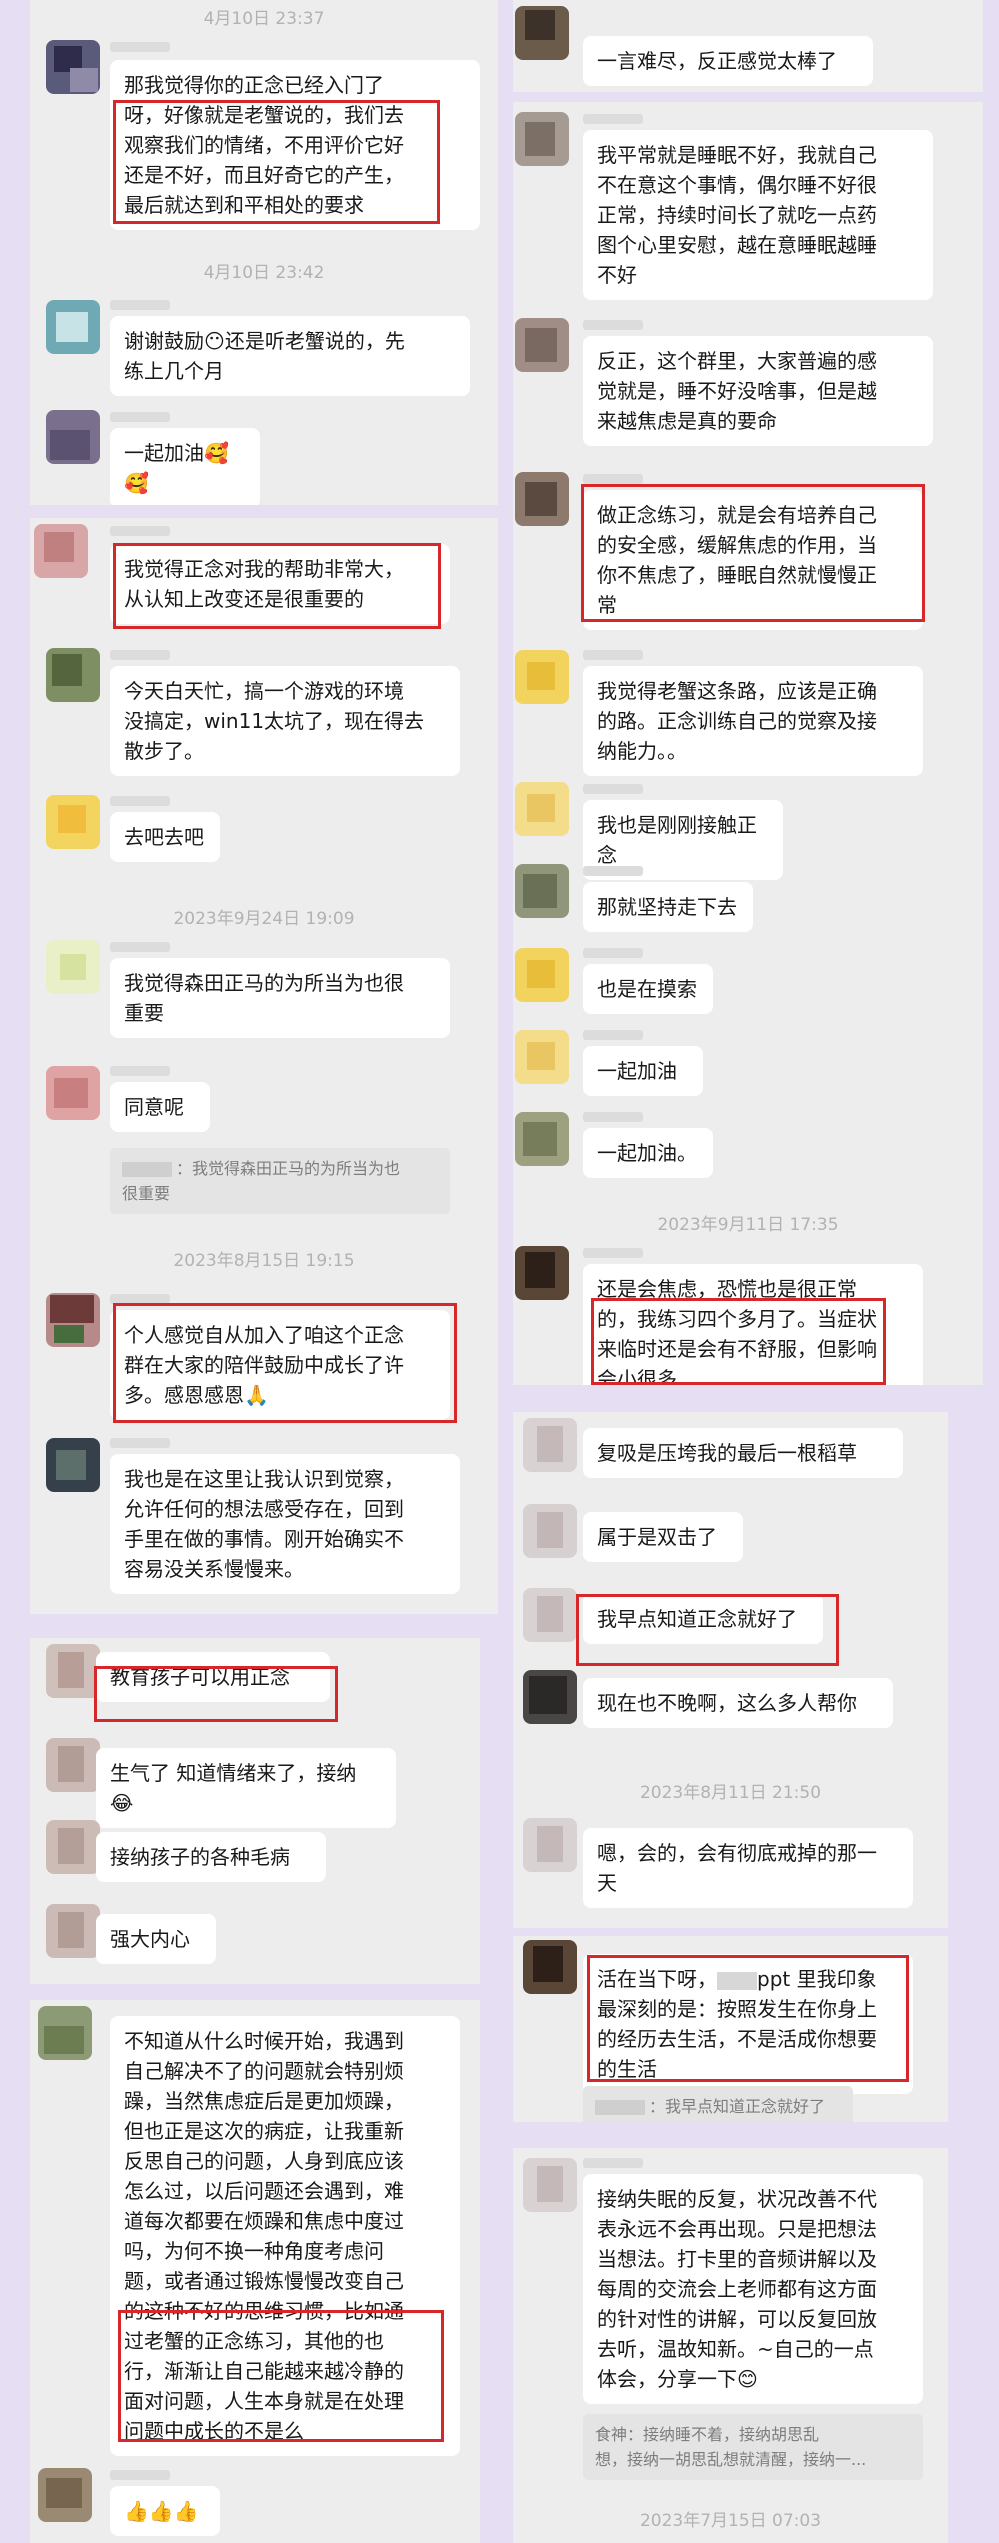 The height and width of the screenshot is (2543, 999). Describe the element at coordinates (743, 1453) in the screenshot. I see `message-bubble: 复吸是压垮我的最后一根稻草` at that location.